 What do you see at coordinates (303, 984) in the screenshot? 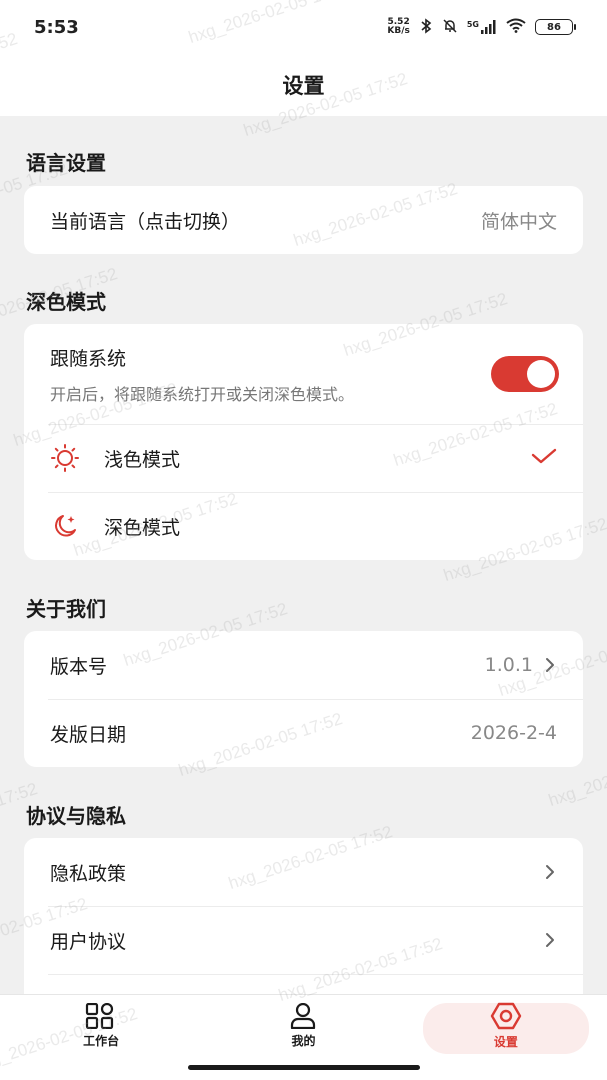
I see `next-row-partial` at bounding box center [303, 984].